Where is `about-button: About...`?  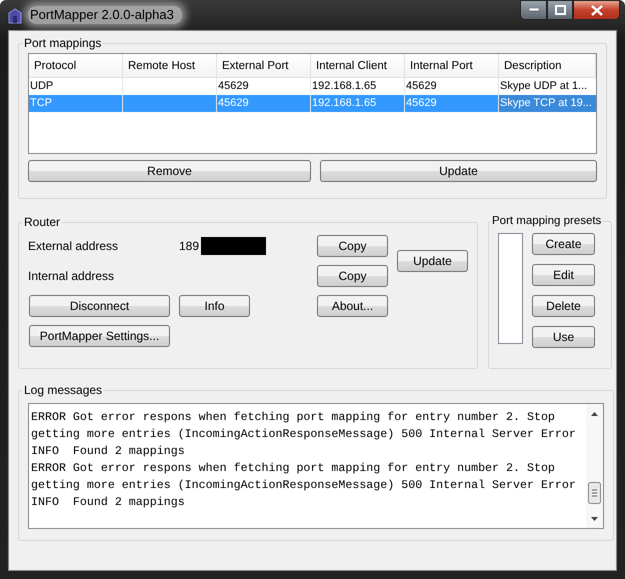
about-button: About... is located at coordinates (352, 306).